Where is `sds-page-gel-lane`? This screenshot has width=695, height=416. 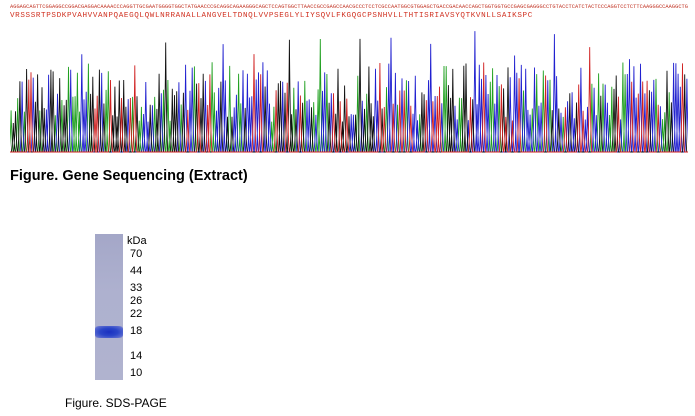 sds-page-gel-lane is located at coordinates (109, 307).